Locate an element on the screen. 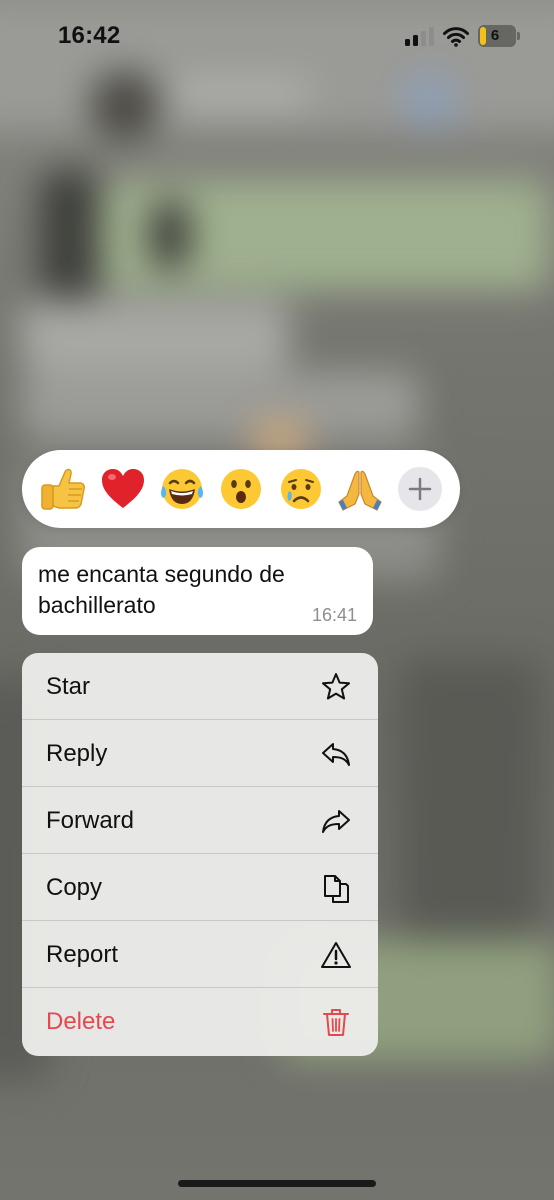 The width and height of the screenshot is (554, 1200). menu-item-label: Forward is located at coordinates (90, 820).